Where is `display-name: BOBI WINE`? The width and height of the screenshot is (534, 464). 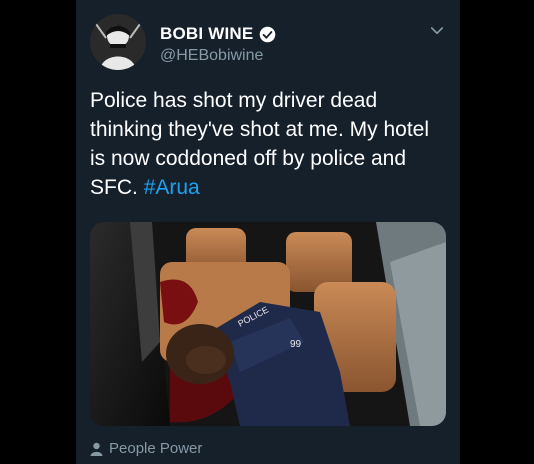 display-name: BOBI WINE is located at coordinates (206, 34).